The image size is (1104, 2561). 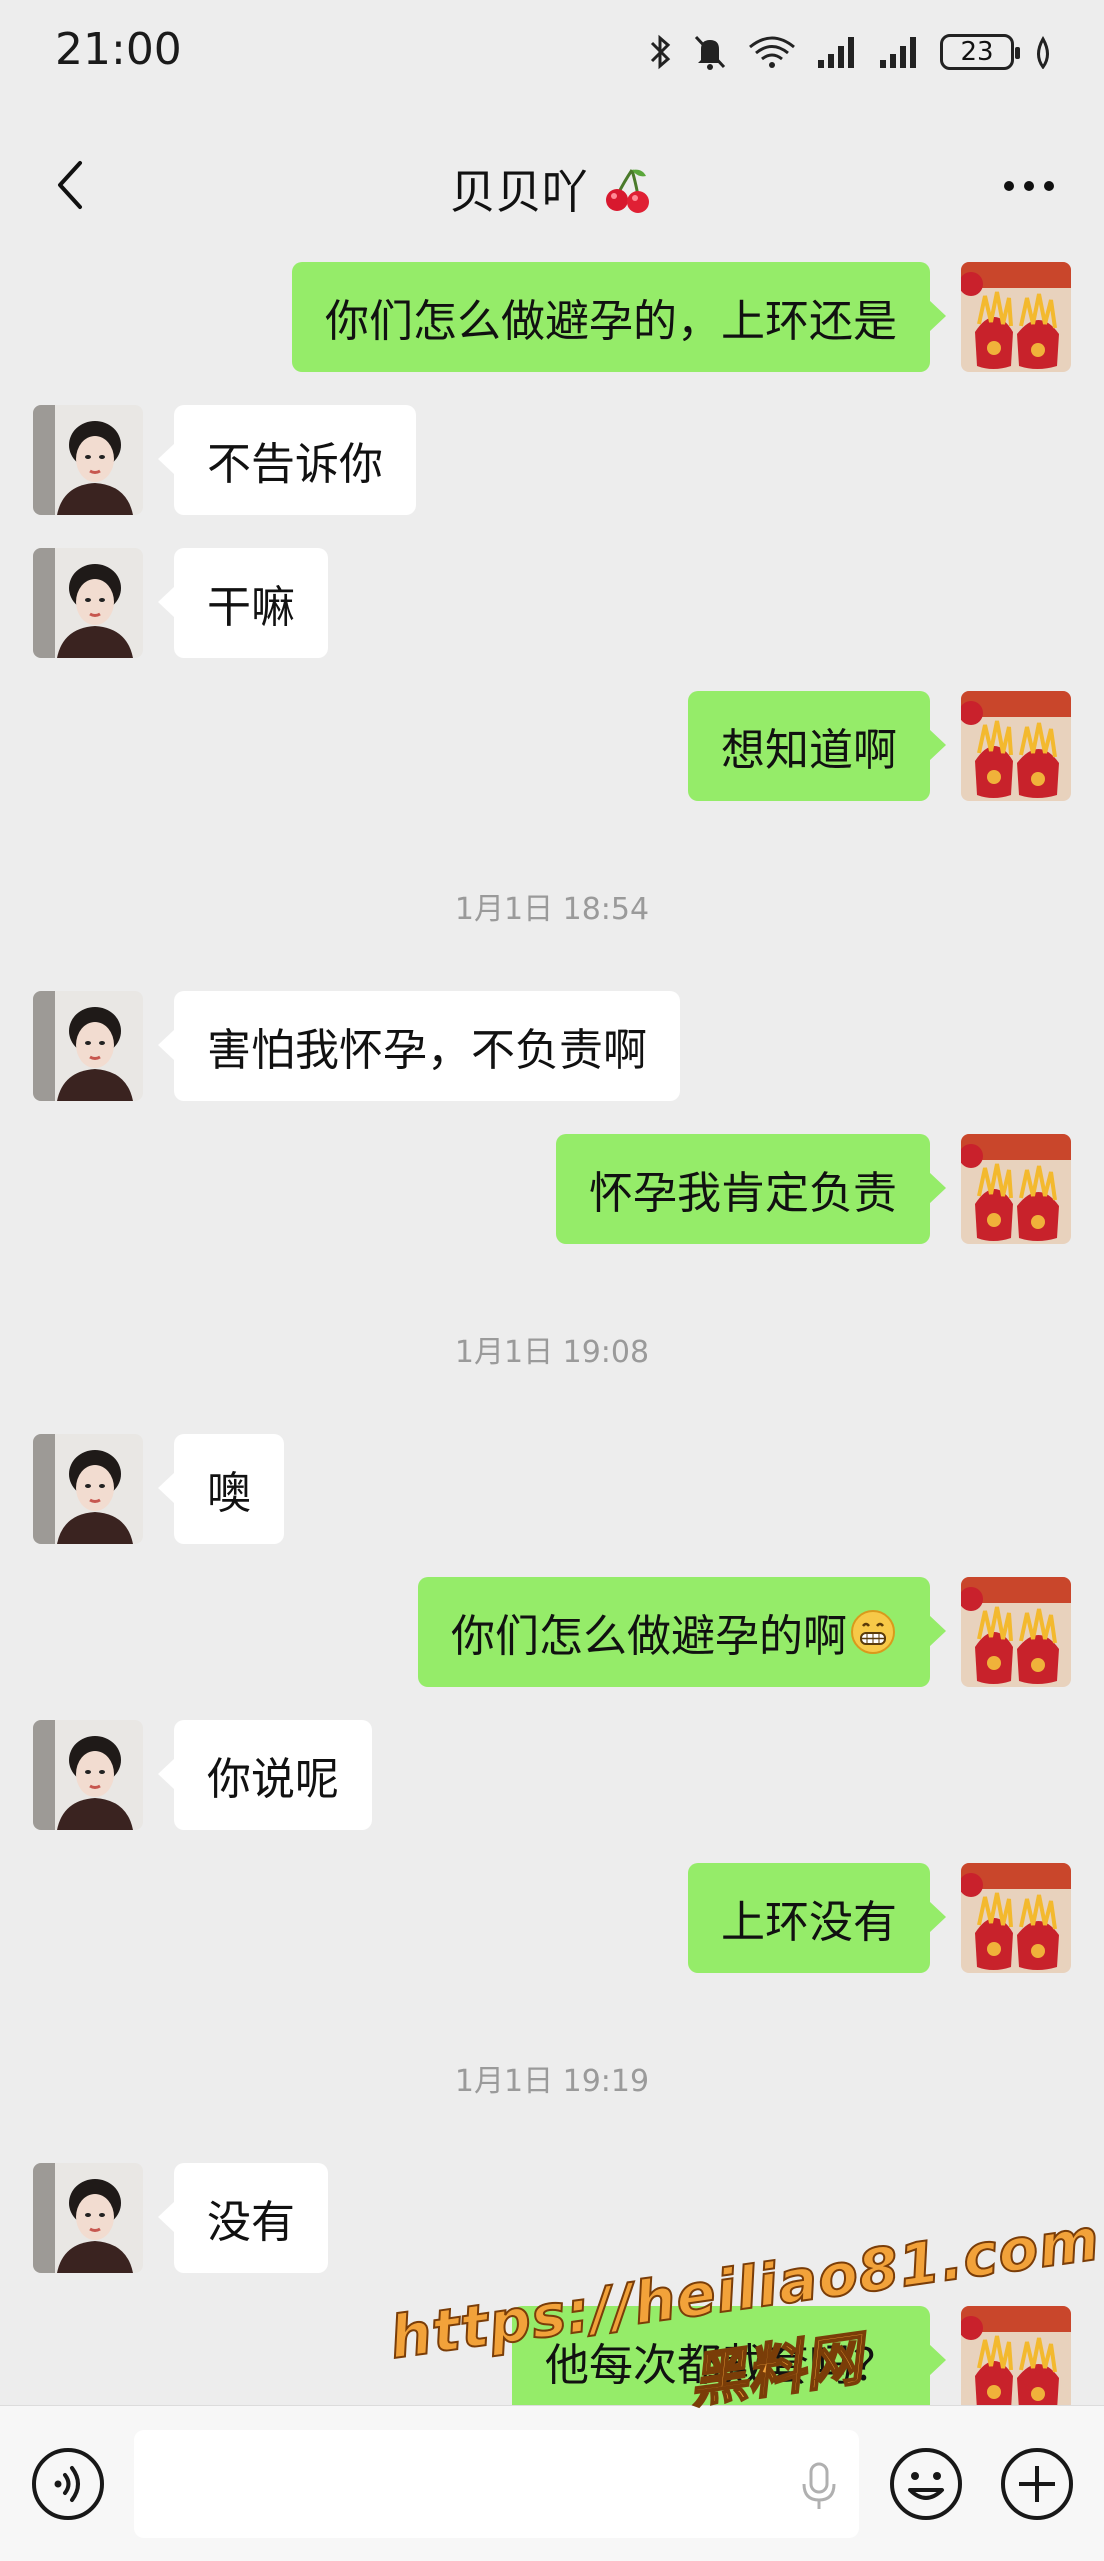 I want to click on message-text: 你们怎么做避孕的，上环还是, so click(x=611, y=321).